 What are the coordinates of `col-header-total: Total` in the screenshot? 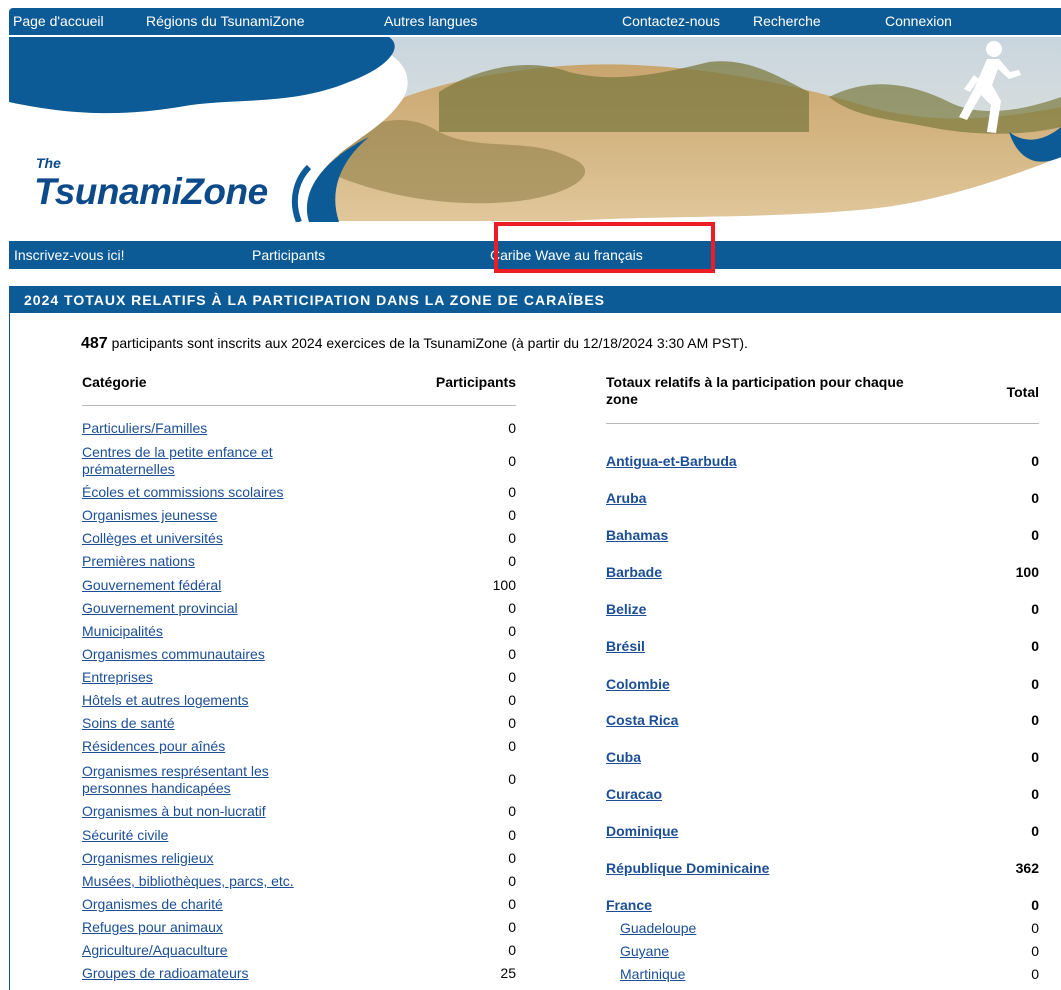 It's located at (1022, 392).